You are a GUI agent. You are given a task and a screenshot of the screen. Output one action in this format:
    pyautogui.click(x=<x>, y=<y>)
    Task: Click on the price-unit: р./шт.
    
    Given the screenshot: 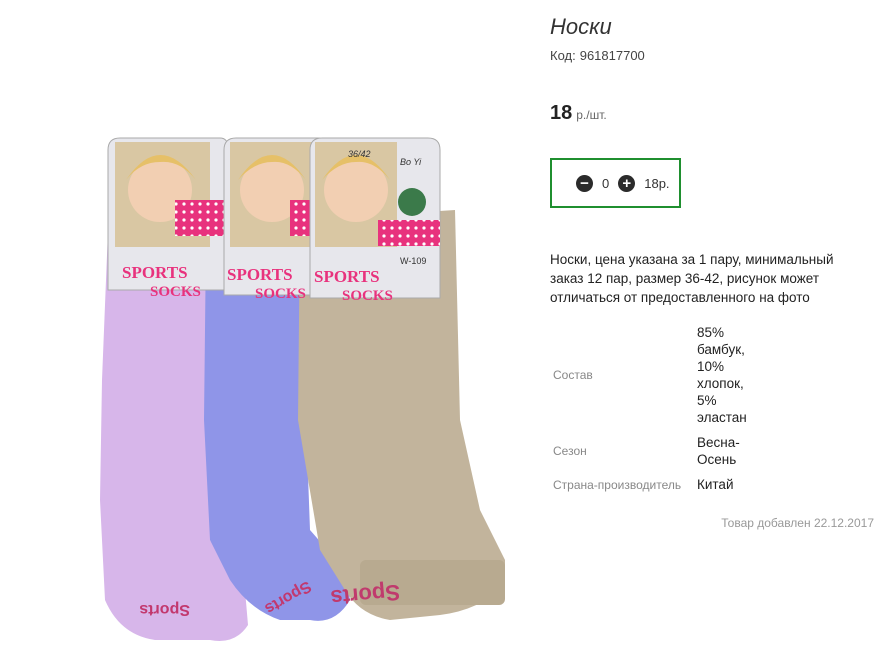 What is the action you would take?
    pyautogui.click(x=591, y=115)
    